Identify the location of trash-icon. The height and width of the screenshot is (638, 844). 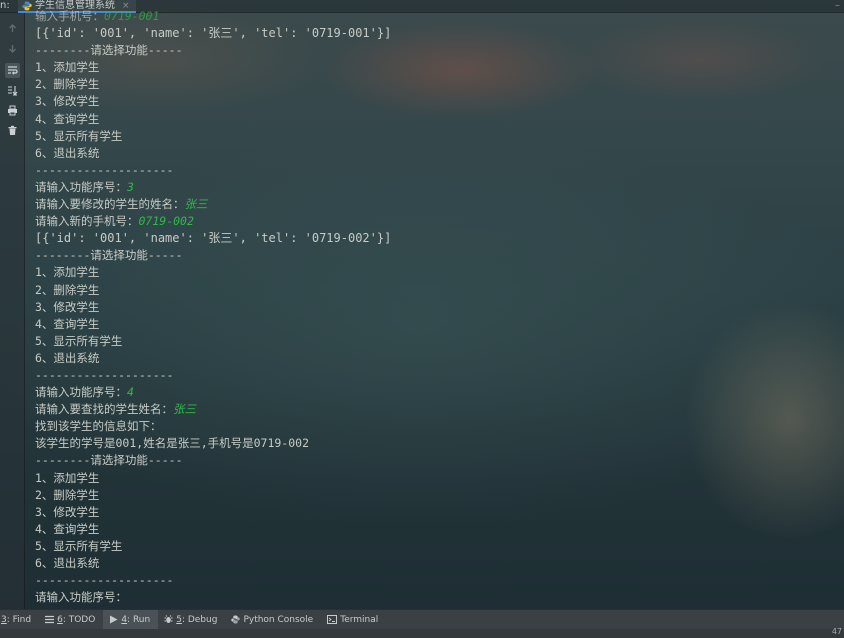
(12, 130).